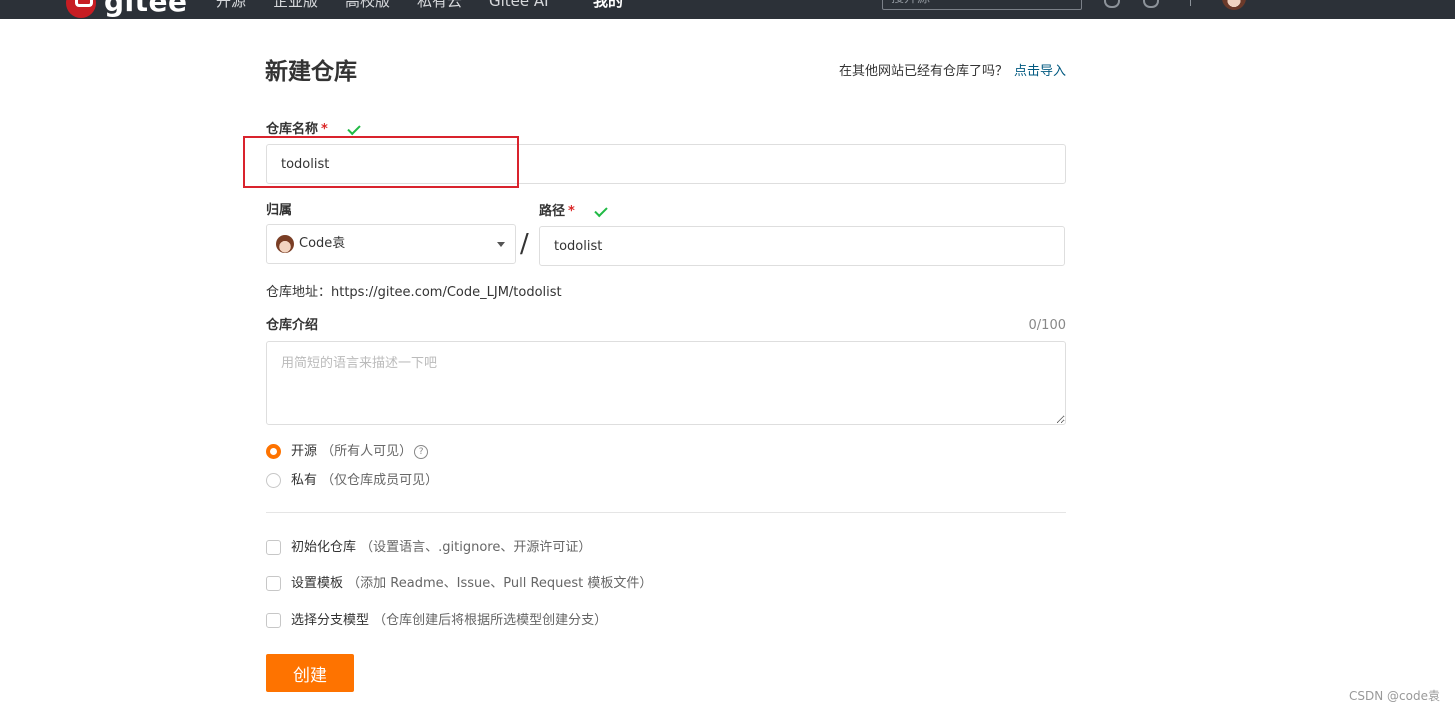 The width and height of the screenshot is (1455, 712). I want to click on radio-private-text: 私有 （仅仓库成员可见）, so click(364, 481).